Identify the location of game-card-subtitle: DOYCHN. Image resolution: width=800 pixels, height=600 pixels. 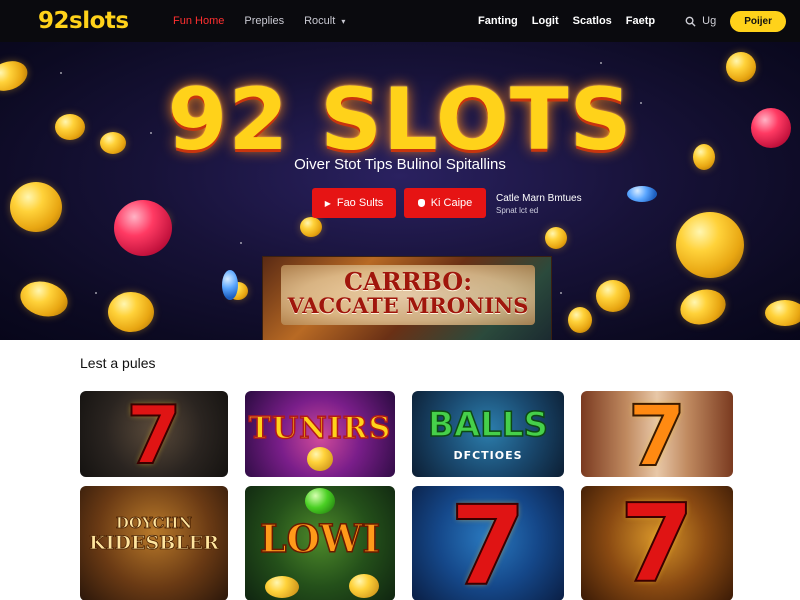
(154, 523).